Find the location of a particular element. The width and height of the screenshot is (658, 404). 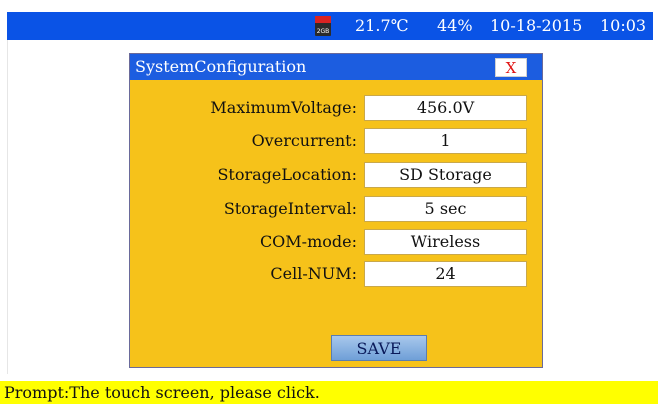

dialog-titlebar: SystemConfiguration X is located at coordinates (336, 67).